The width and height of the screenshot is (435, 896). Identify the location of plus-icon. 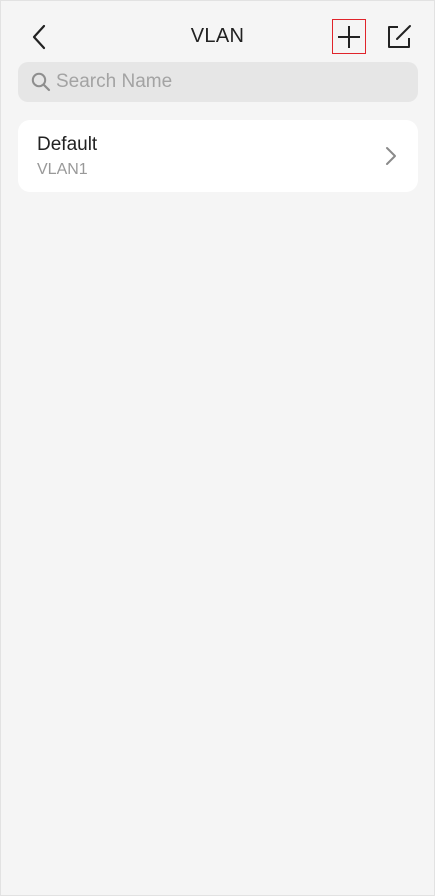
(349, 36).